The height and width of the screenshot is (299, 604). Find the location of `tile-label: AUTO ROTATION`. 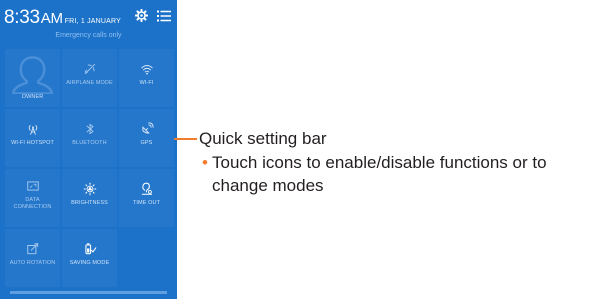

tile-label: AUTO ROTATION is located at coordinates (32, 263).